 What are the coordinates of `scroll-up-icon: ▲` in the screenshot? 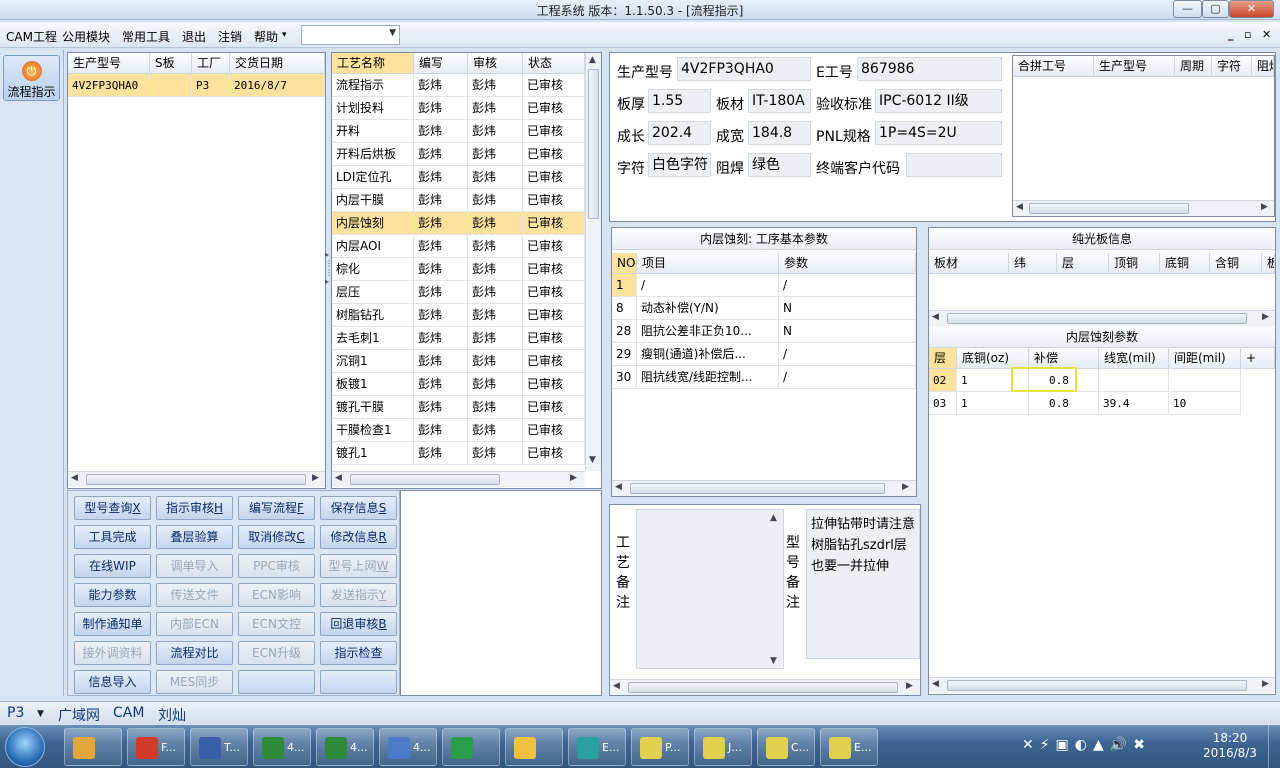 It's located at (592, 60).